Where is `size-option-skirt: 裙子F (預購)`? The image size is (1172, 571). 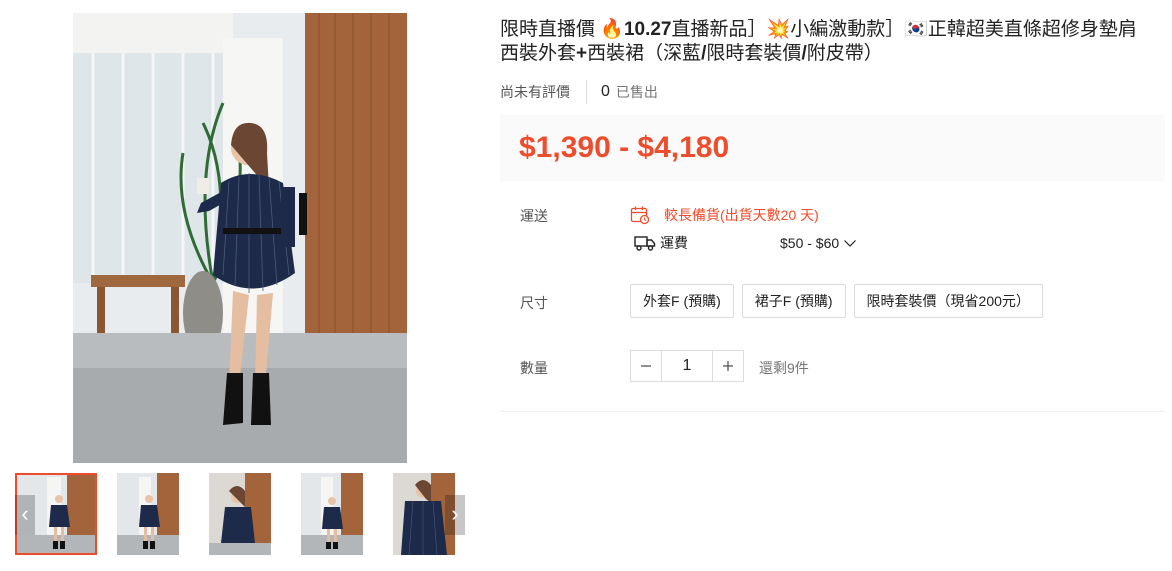 size-option-skirt: 裙子F (預購) is located at coordinates (793, 301).